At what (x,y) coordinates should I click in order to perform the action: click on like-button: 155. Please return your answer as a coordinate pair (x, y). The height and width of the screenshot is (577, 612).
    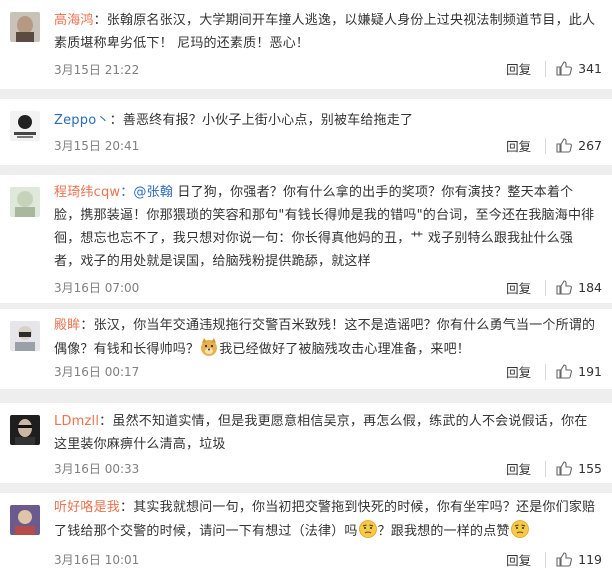
    Looking at the image, I should click on (579, 468).